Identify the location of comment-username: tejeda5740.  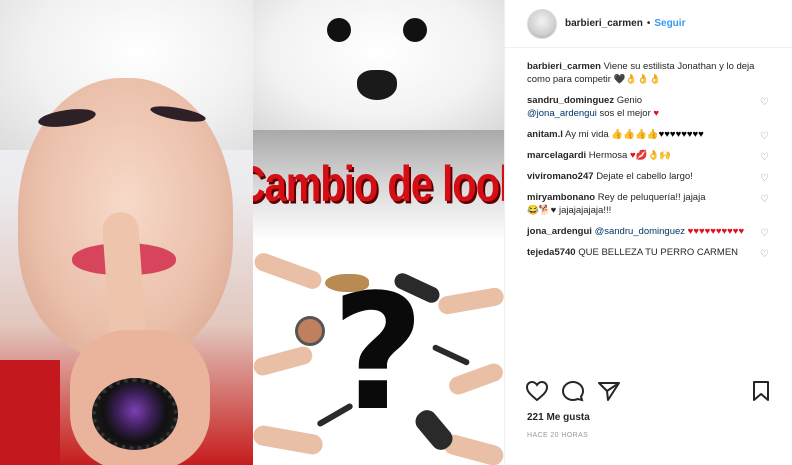
(551, 252).